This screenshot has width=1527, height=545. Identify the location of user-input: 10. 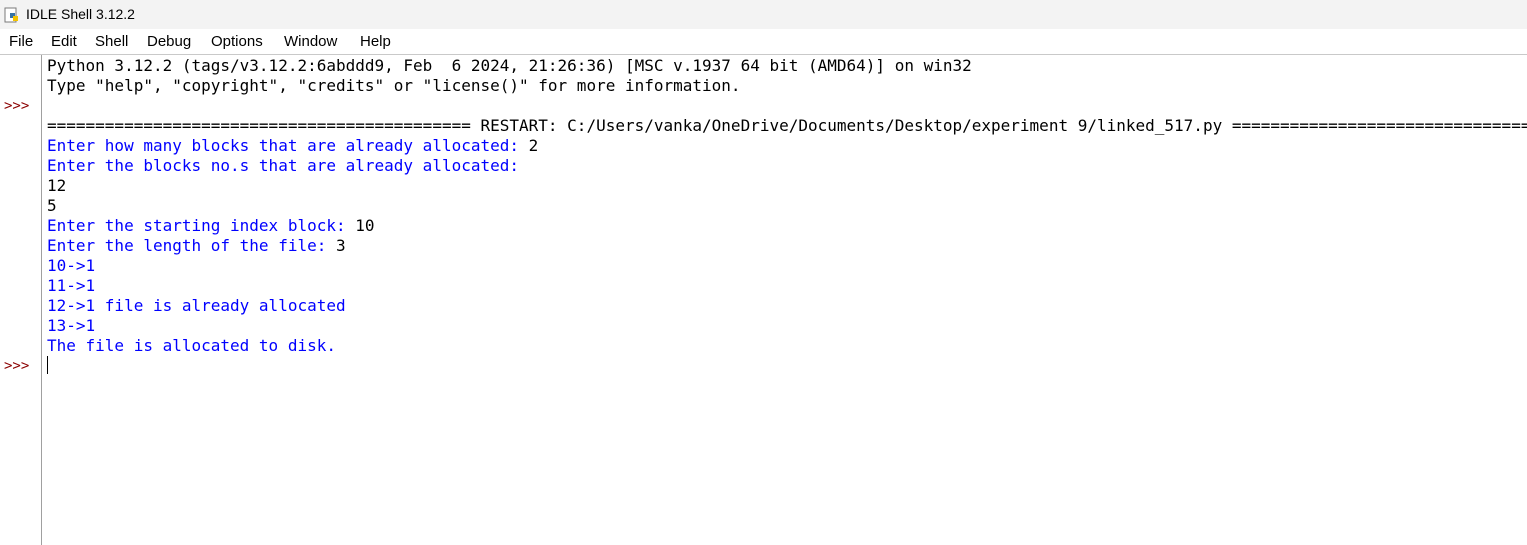
(365, 225).